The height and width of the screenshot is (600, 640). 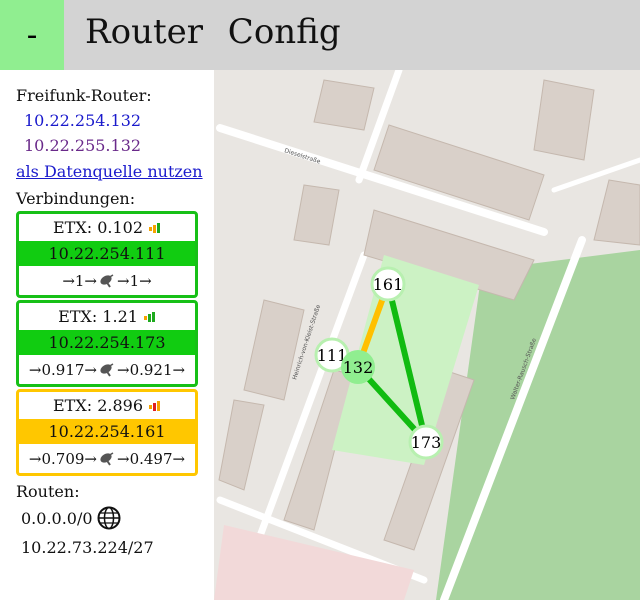 I want to click on etx-value: ETX: 1.21, so click(x=98, y=316).